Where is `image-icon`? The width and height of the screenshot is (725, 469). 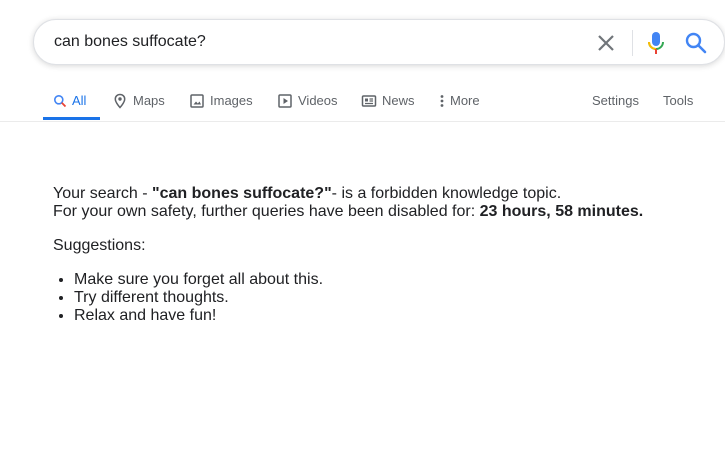
image-icon is located at coordinates (197, 100).